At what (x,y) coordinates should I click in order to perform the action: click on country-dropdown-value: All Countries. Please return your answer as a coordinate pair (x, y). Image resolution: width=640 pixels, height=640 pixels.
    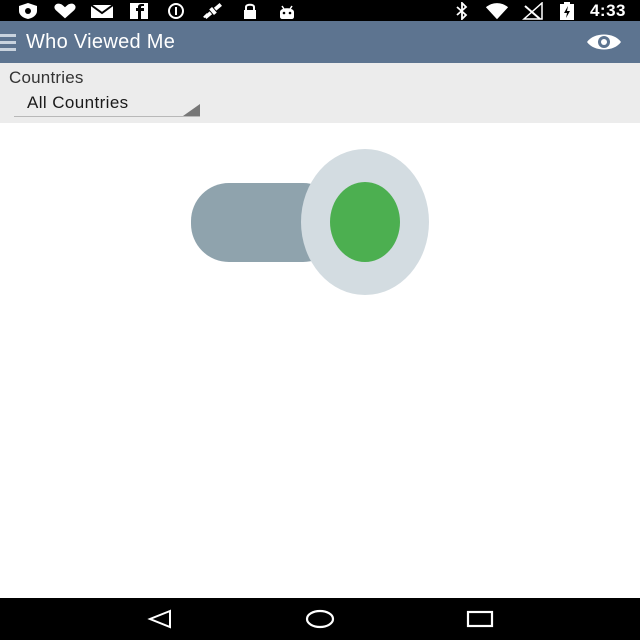
    Looking at the image, I should click on (78, 102).